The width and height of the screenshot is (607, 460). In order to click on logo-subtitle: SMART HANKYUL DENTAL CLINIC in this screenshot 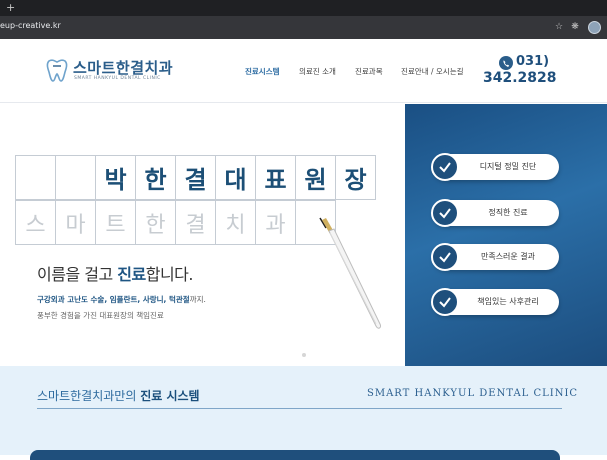, I will do `click(117, 78)`.